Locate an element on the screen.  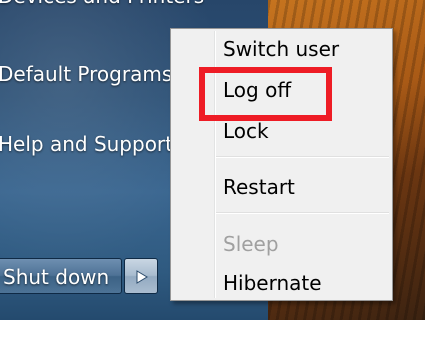
start-item-help-and-support: Help and Support is located at coordinates (86, 144).